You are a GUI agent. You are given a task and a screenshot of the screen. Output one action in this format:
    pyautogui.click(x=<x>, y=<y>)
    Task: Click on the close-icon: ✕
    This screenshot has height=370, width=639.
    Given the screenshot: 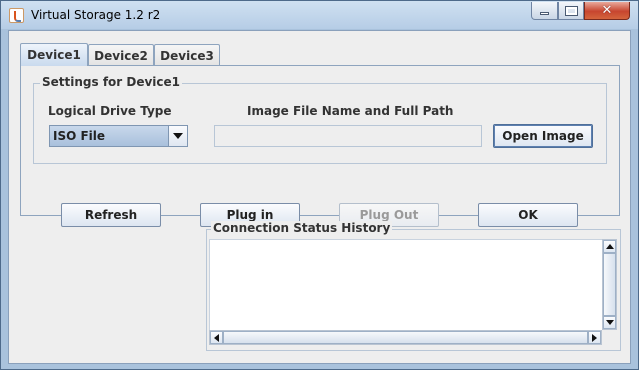 What is the action you would take?
    pyautogui.click(x=607, y=10)
    